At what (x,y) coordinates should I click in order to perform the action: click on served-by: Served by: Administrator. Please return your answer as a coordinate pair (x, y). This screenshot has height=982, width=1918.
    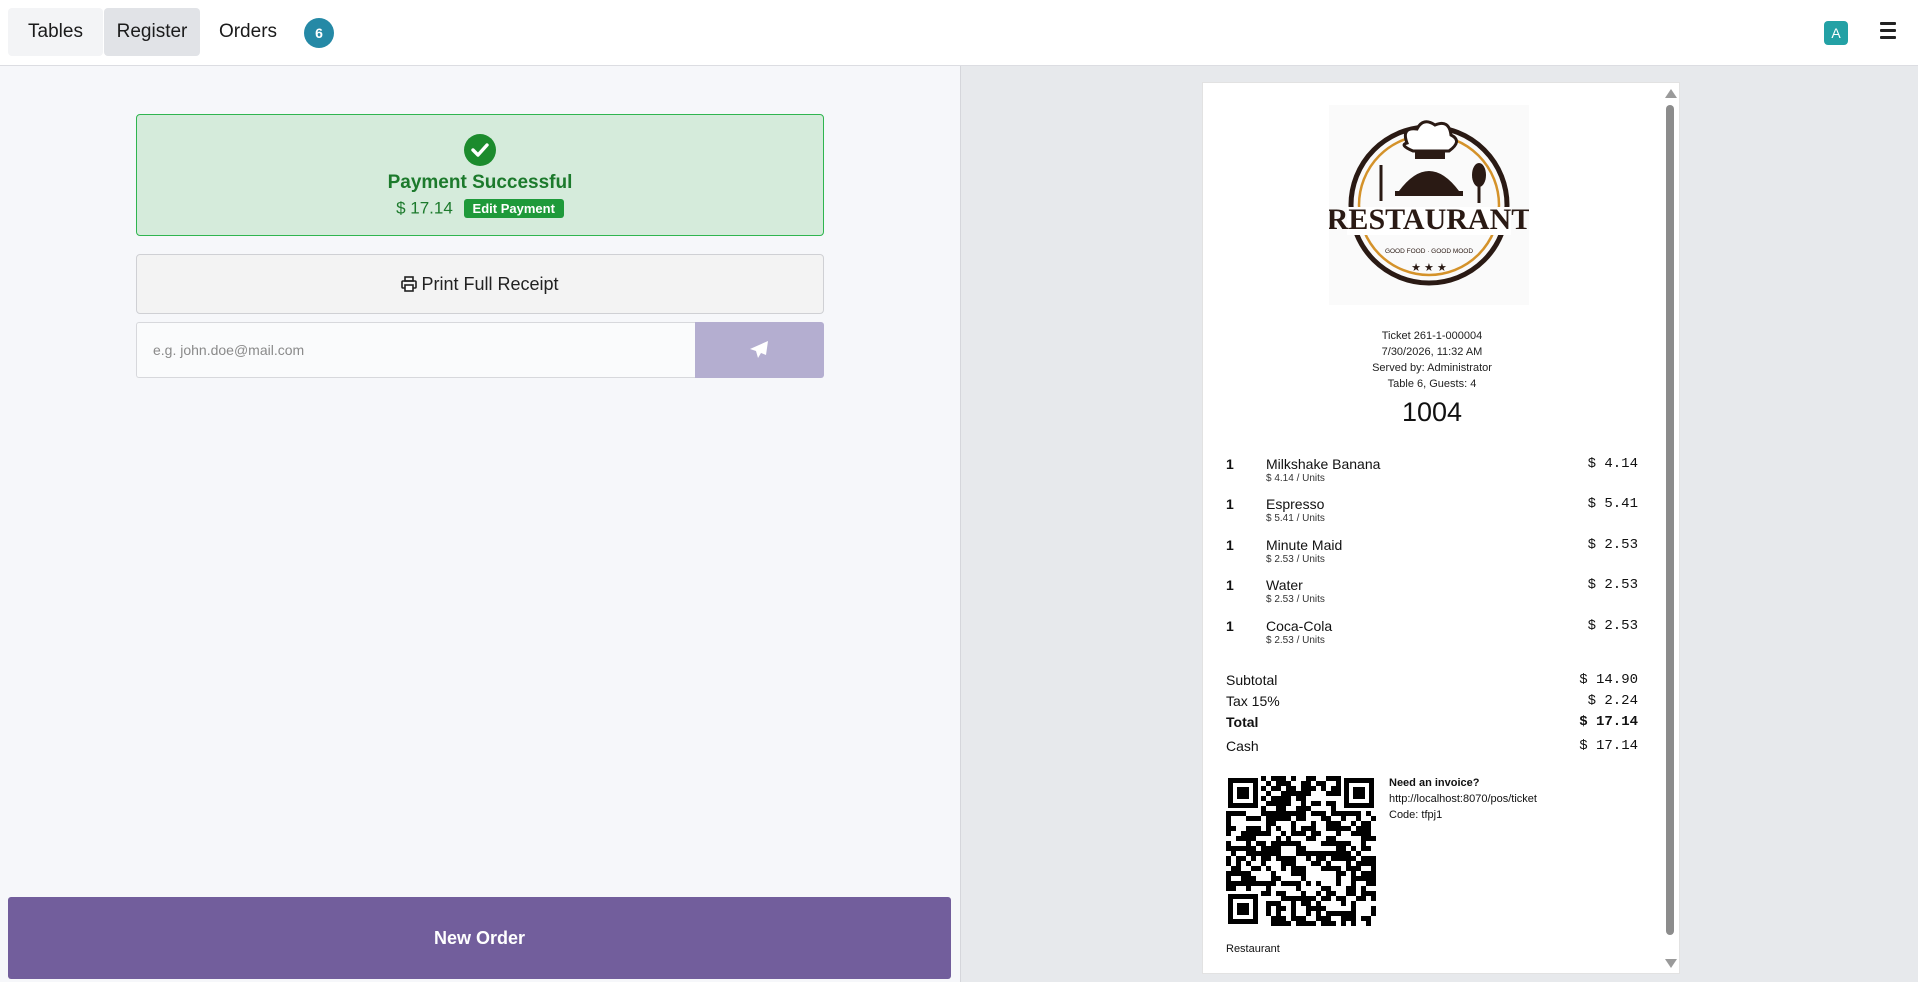
    Looking at the image, I should click on (1432, 368).